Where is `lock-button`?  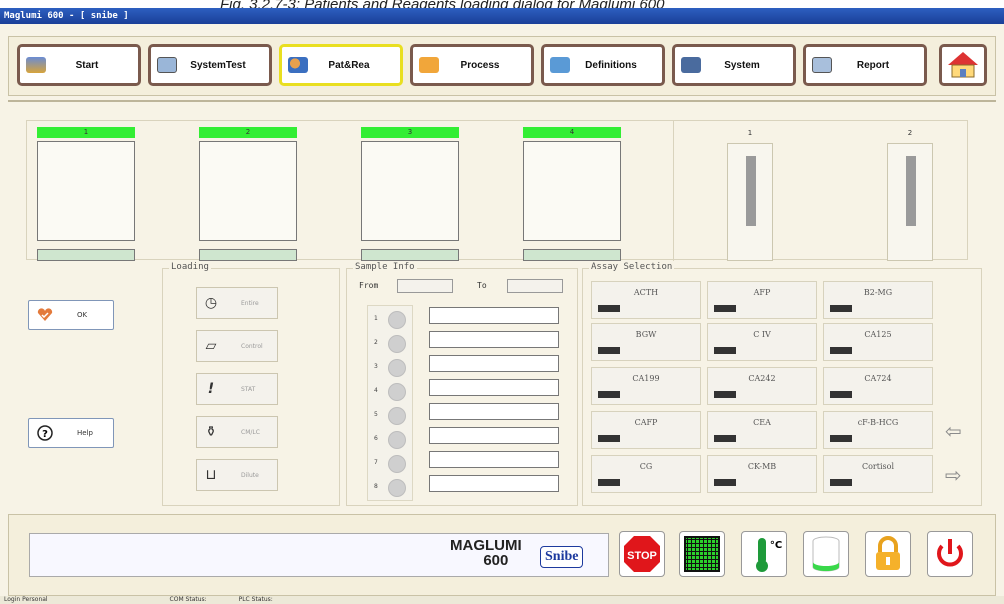
lock-button is located at coordinates (888, 554).